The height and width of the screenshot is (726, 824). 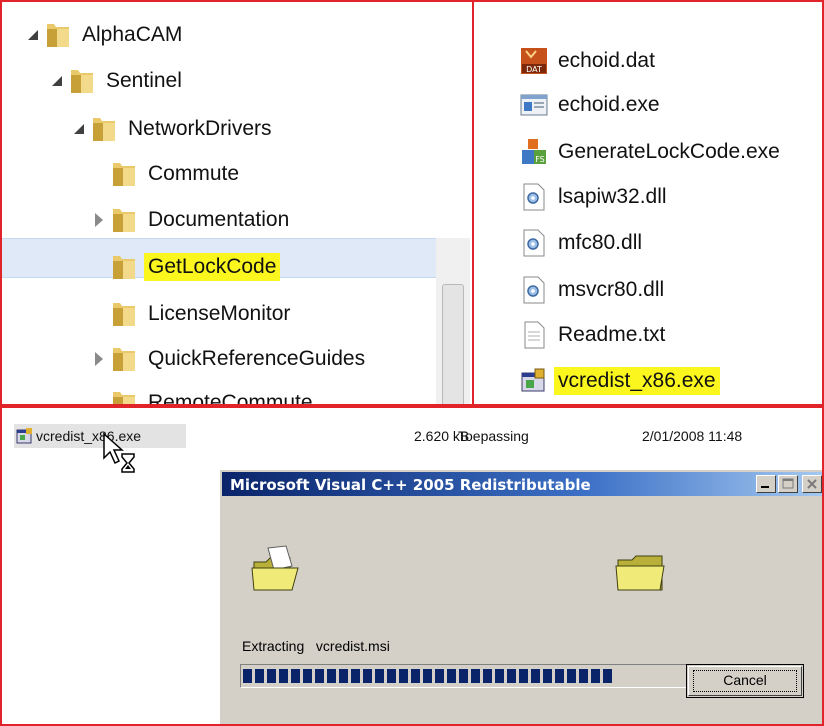 I want to click on file-name: vcredist_x86.exe, so click(x=637, y=381).